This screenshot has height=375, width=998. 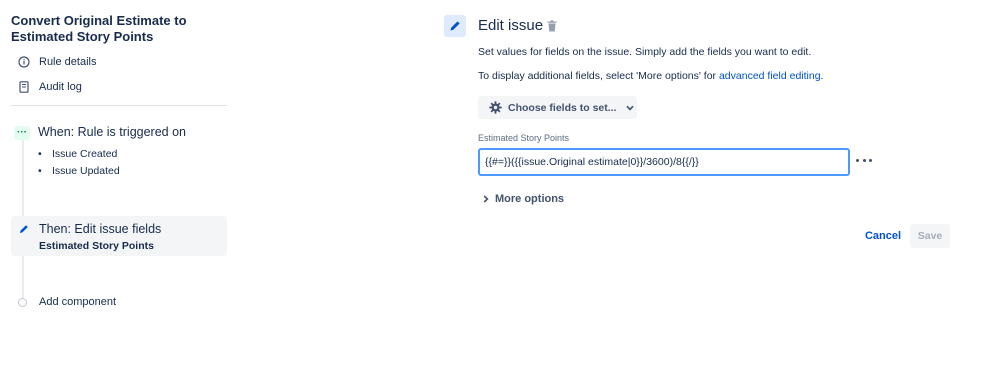 What do you see at coordinates (511, 25) in the screenshot?
I see `editor-title: Edit issue` at bounding box center [511, 25].